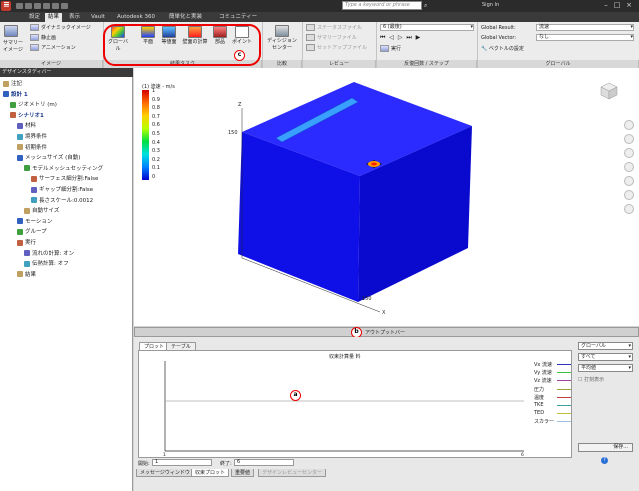 The width and height of the screenshot is (639, 491). I want to click on dynamic-image-icon, so click(34, 27).